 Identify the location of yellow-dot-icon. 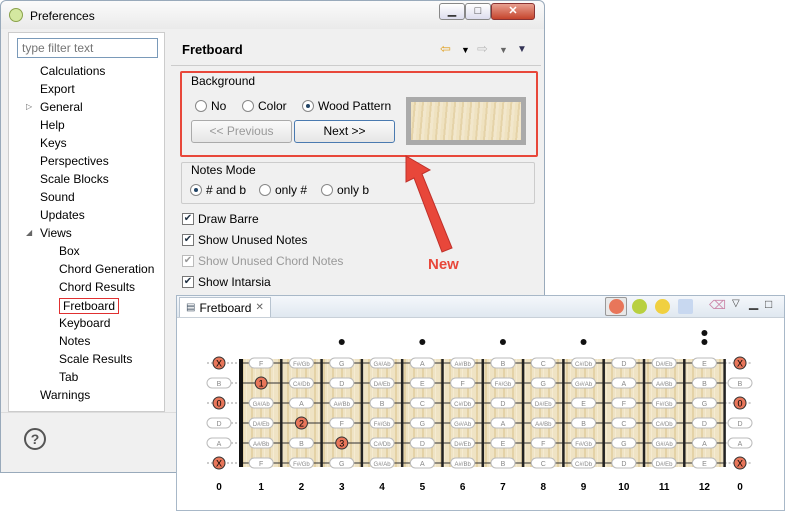
(662, 306).